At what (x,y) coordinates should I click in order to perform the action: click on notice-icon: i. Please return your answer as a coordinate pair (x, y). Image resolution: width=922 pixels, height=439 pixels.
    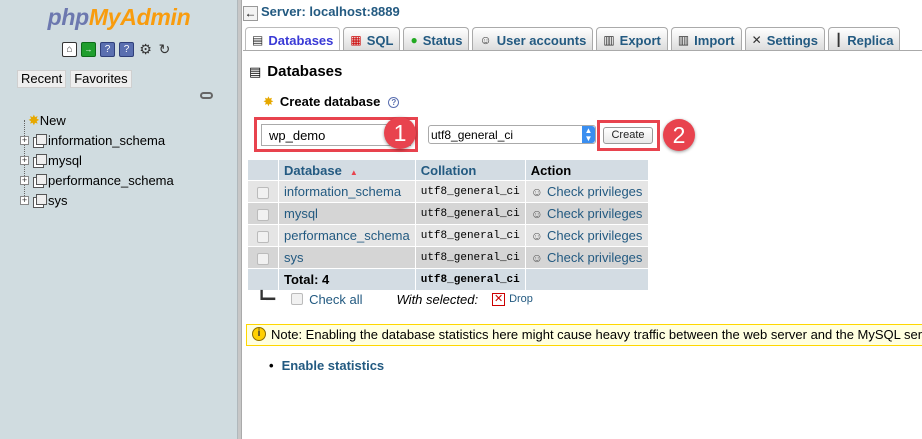
    Looking at the image, I should click on (259, 334).